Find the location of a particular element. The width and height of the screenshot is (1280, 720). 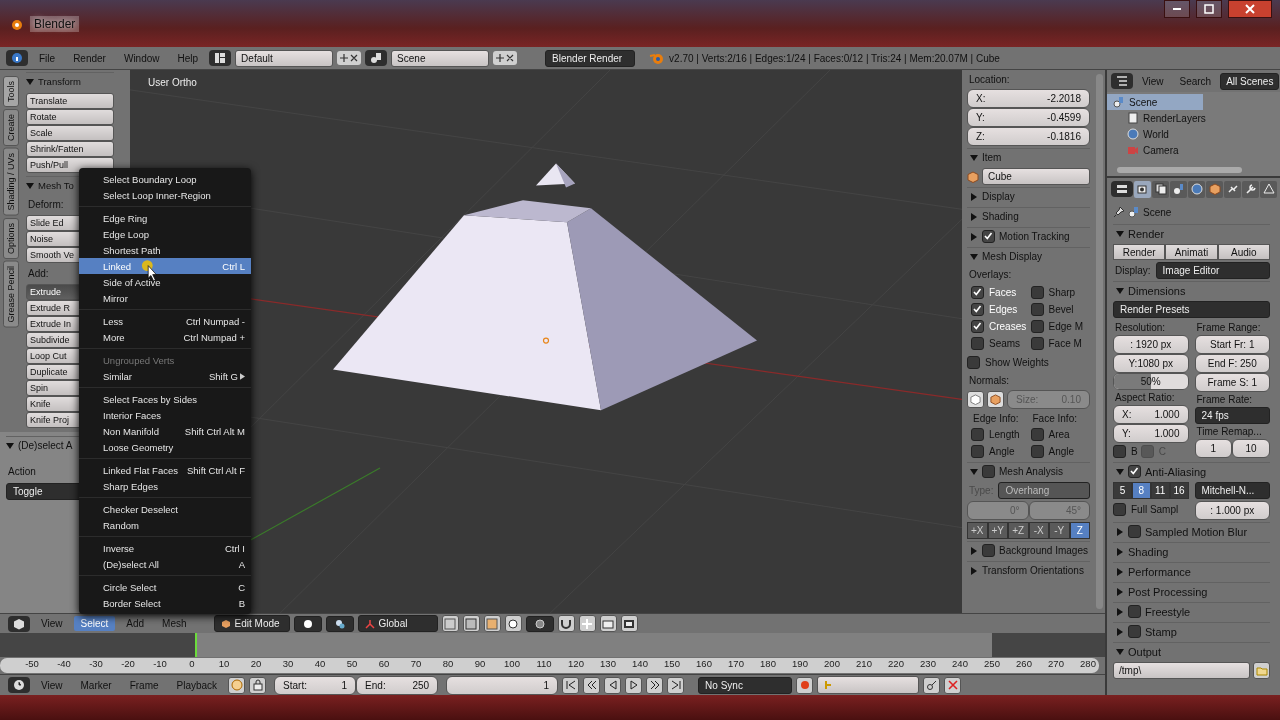

filter-size-field: : 1.000 px is located at coordinates (1232, 510).